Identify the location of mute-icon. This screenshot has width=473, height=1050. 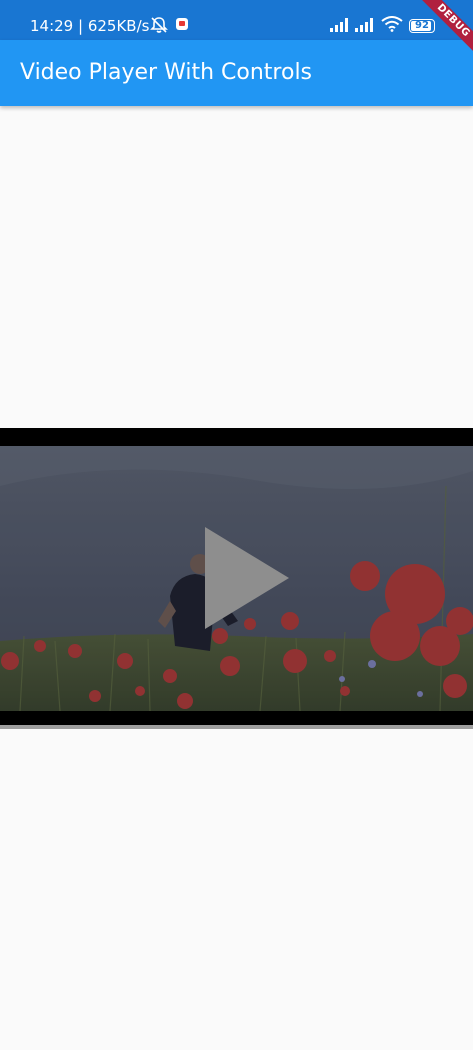
(159, 25).